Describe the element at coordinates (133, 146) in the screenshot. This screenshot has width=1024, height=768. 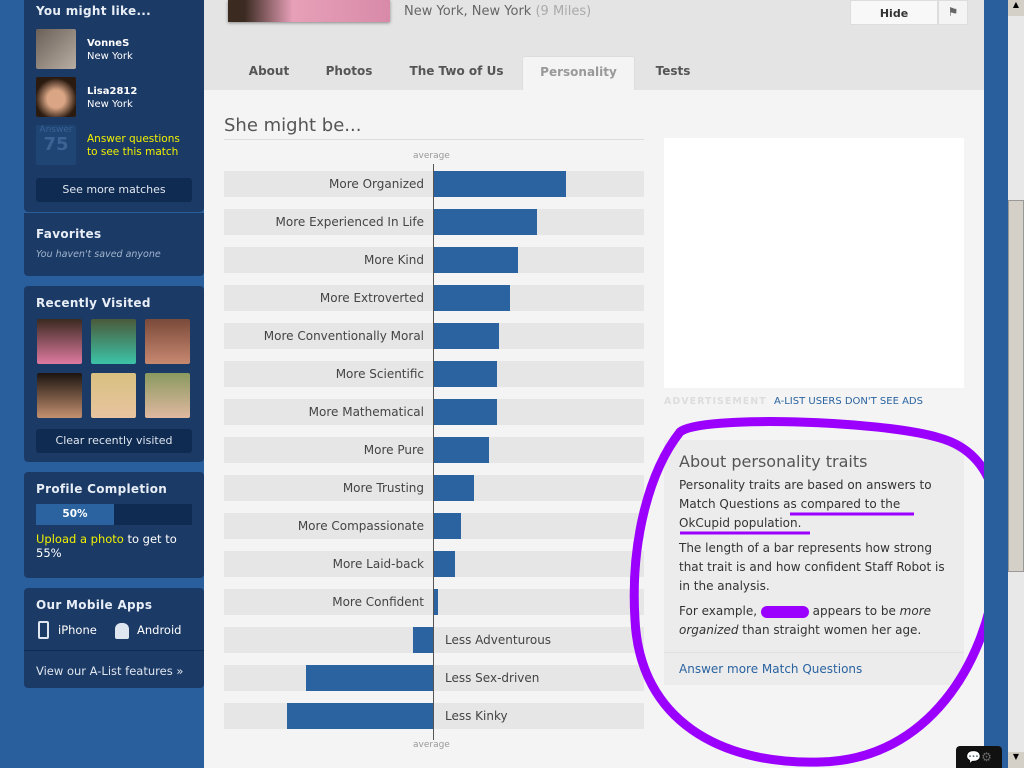
I see `answer-questions-link: Answer questions to see this match` at that location.